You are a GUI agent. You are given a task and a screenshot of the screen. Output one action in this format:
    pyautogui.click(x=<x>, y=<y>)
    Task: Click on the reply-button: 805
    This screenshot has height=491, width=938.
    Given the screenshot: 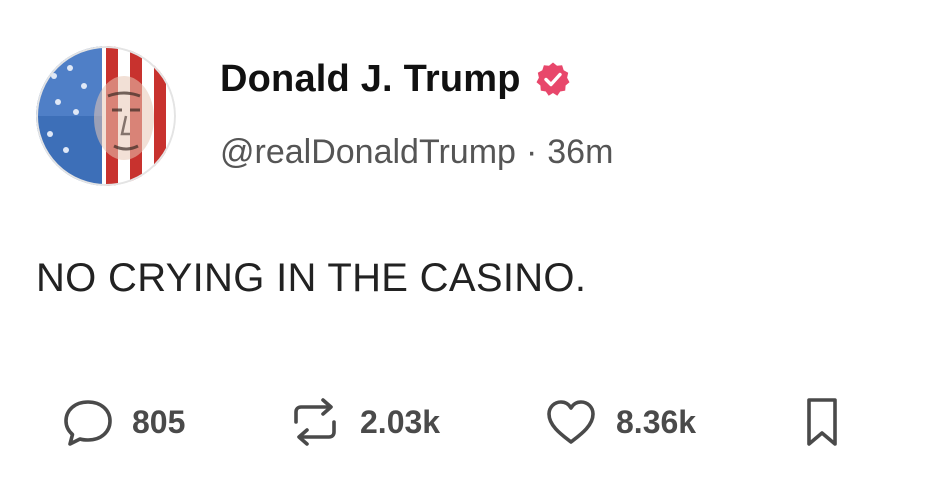 What is the action you would take?
    pyautogui.click(x=122, y=422)
    